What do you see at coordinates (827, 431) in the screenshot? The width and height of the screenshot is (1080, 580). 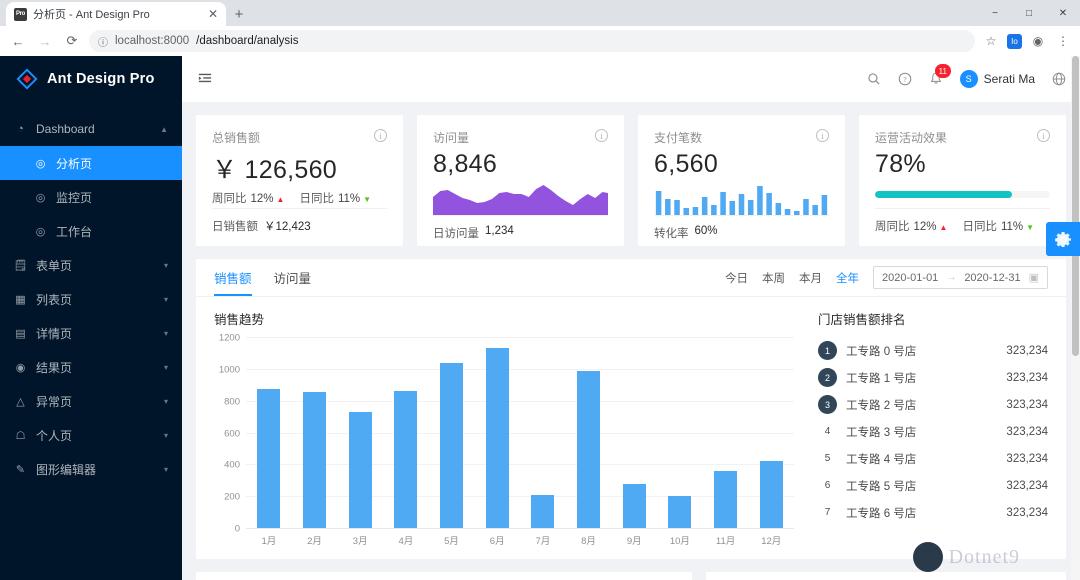 I see `rank-number: 4` at bounding box center [827, 431].